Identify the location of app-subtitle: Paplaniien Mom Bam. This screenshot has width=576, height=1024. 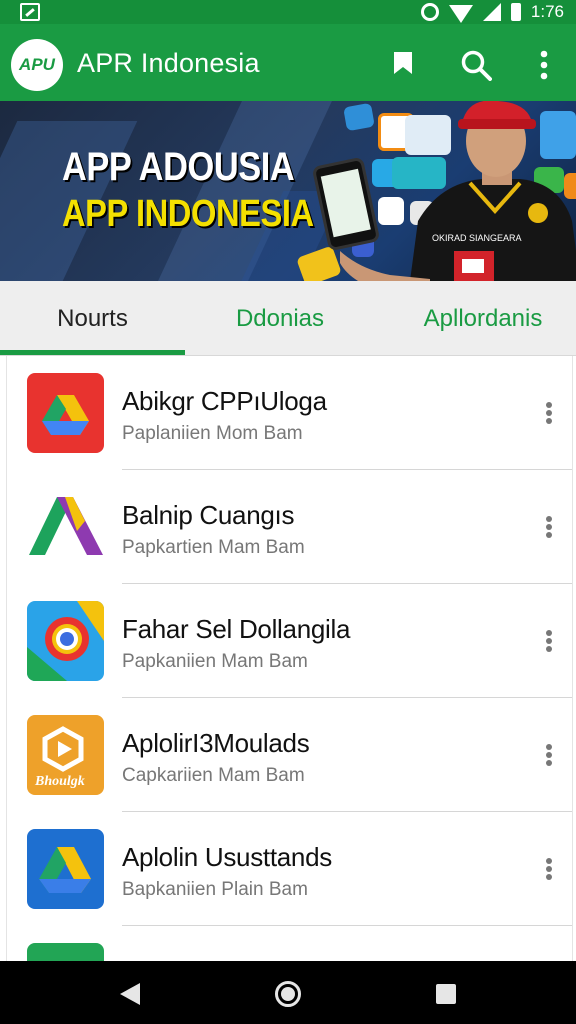
(212, 433).